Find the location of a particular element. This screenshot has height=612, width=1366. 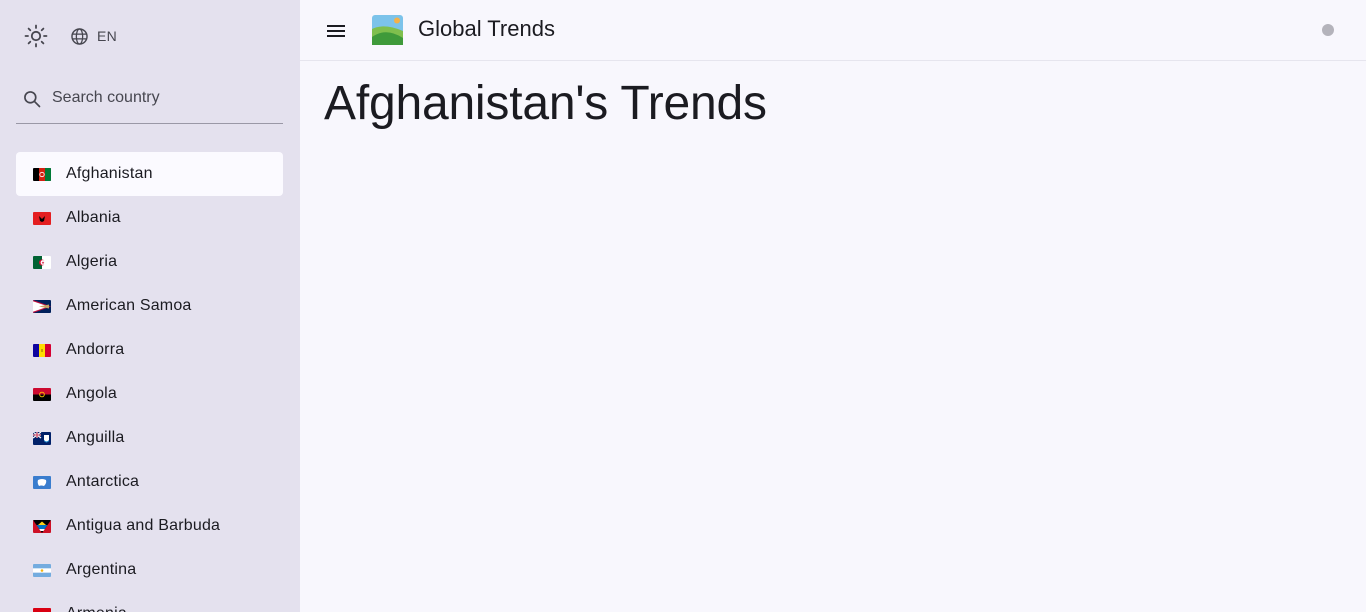

landscape-logo is located at coordinates (387, 30).